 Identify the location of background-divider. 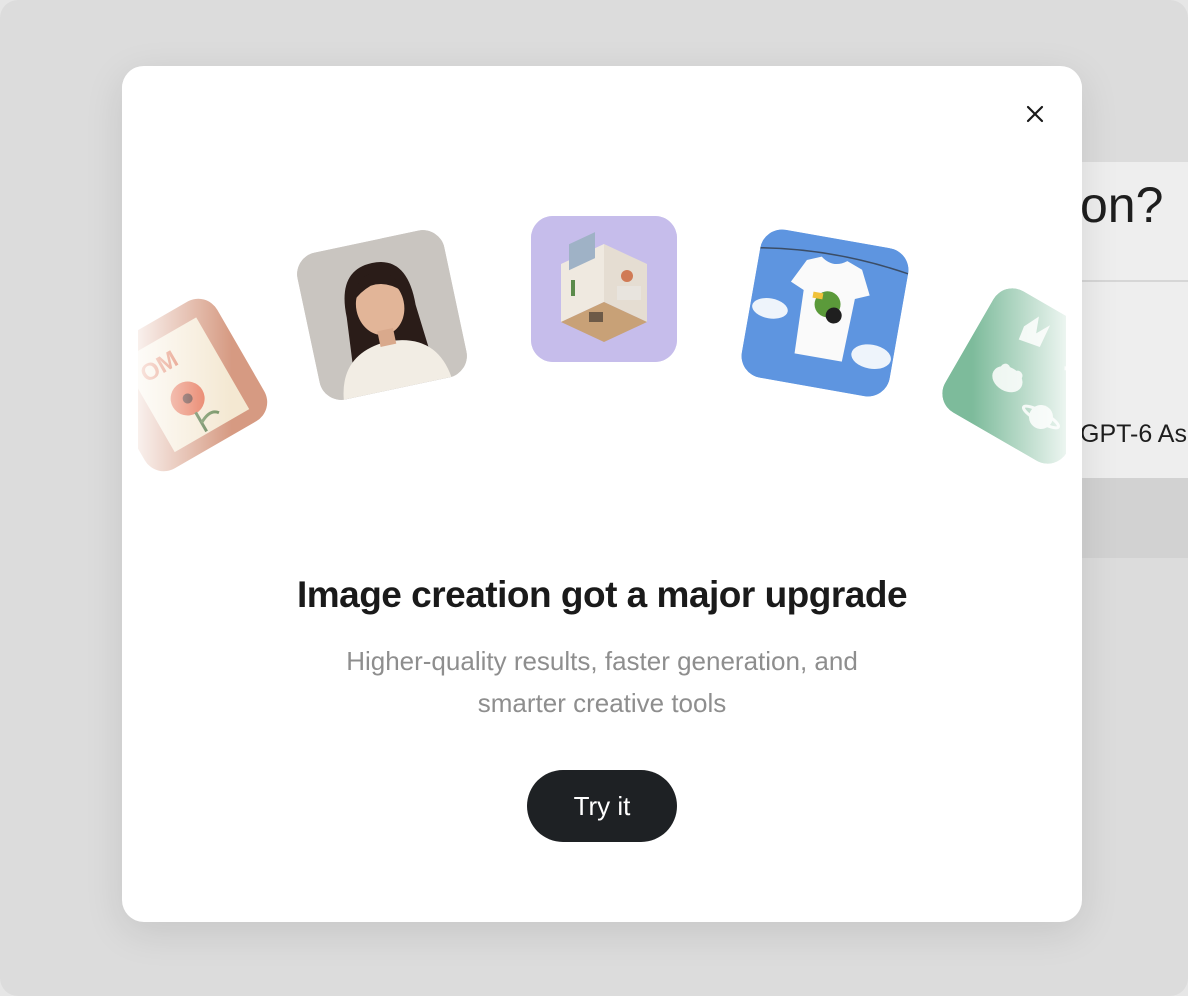
(1134, 281).